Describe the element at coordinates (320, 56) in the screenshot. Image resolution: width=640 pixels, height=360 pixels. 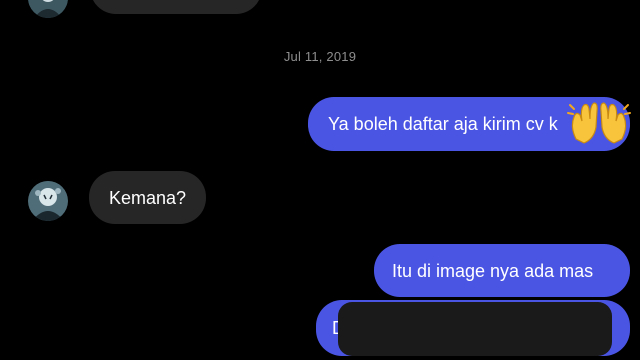
I see `date-separator: Jul 11, 2019` at that location.